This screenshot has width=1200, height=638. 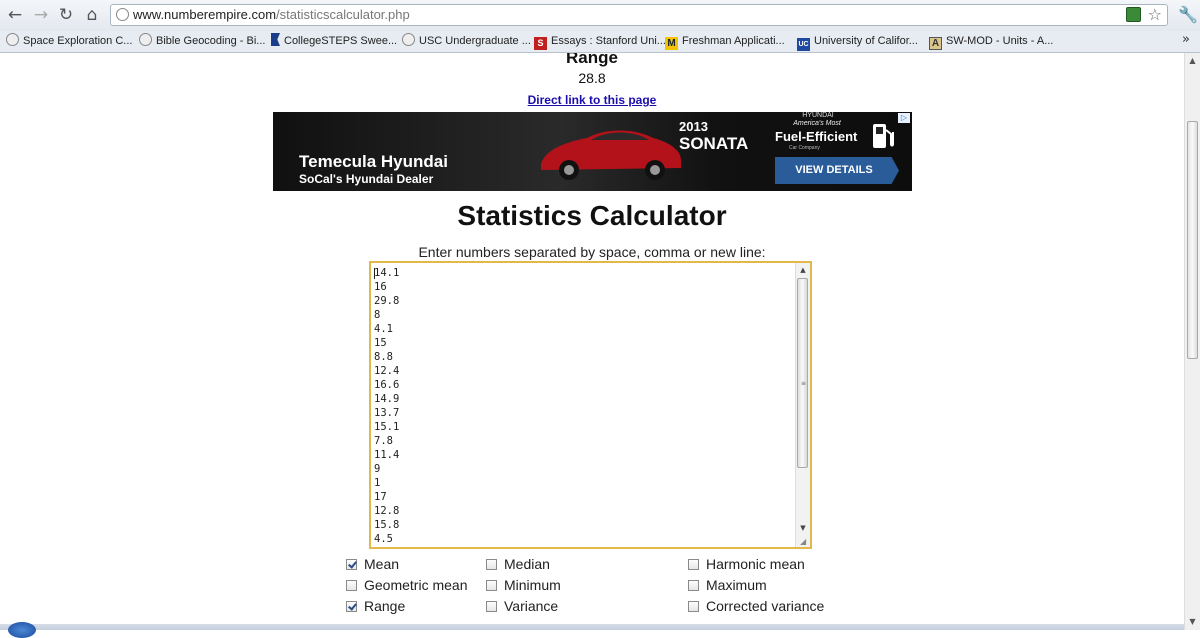 I want to click on url-path: /statisticscalculator.php, so click(x=343, y=14).